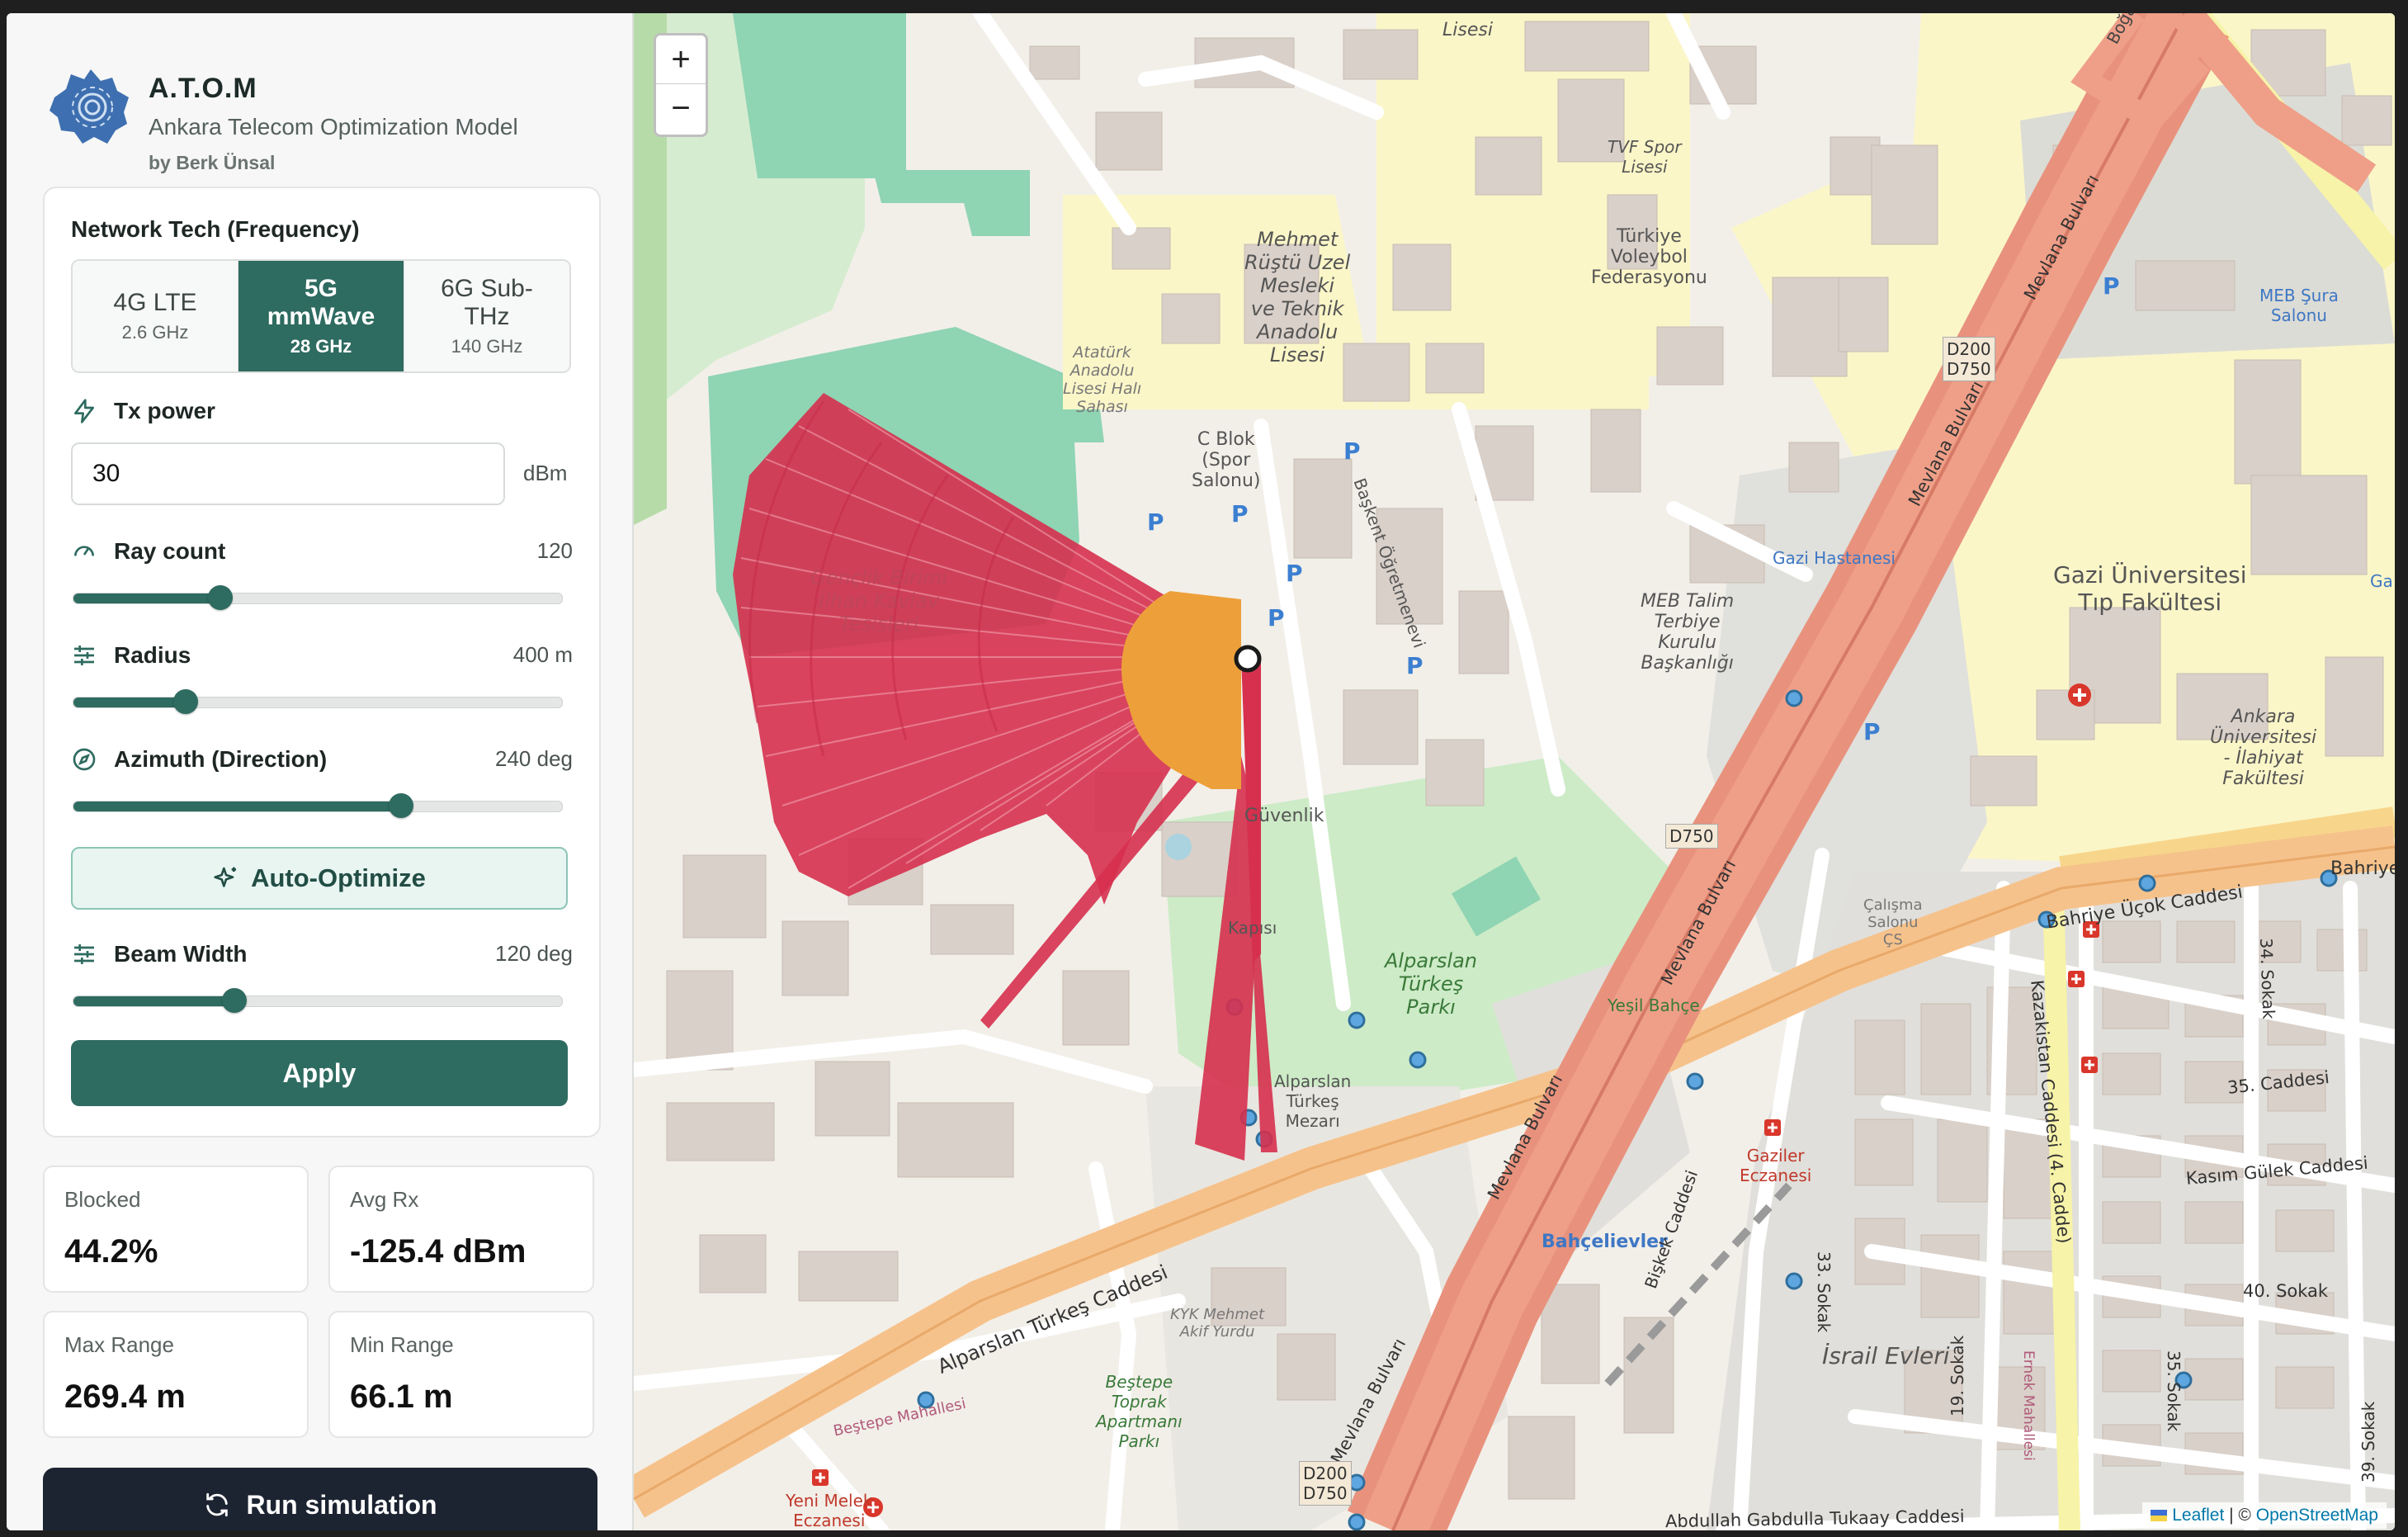 The width and height of the screenshot is (2408, 1537). I want to click on refresh-icon, so click(217, 1504).